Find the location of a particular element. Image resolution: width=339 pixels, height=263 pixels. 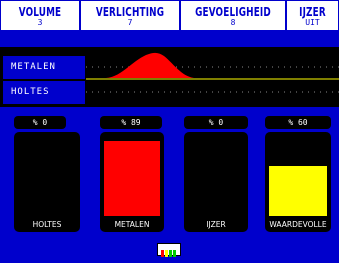

meter-label-voids: HOLTES is located at coordinates (47, 224).